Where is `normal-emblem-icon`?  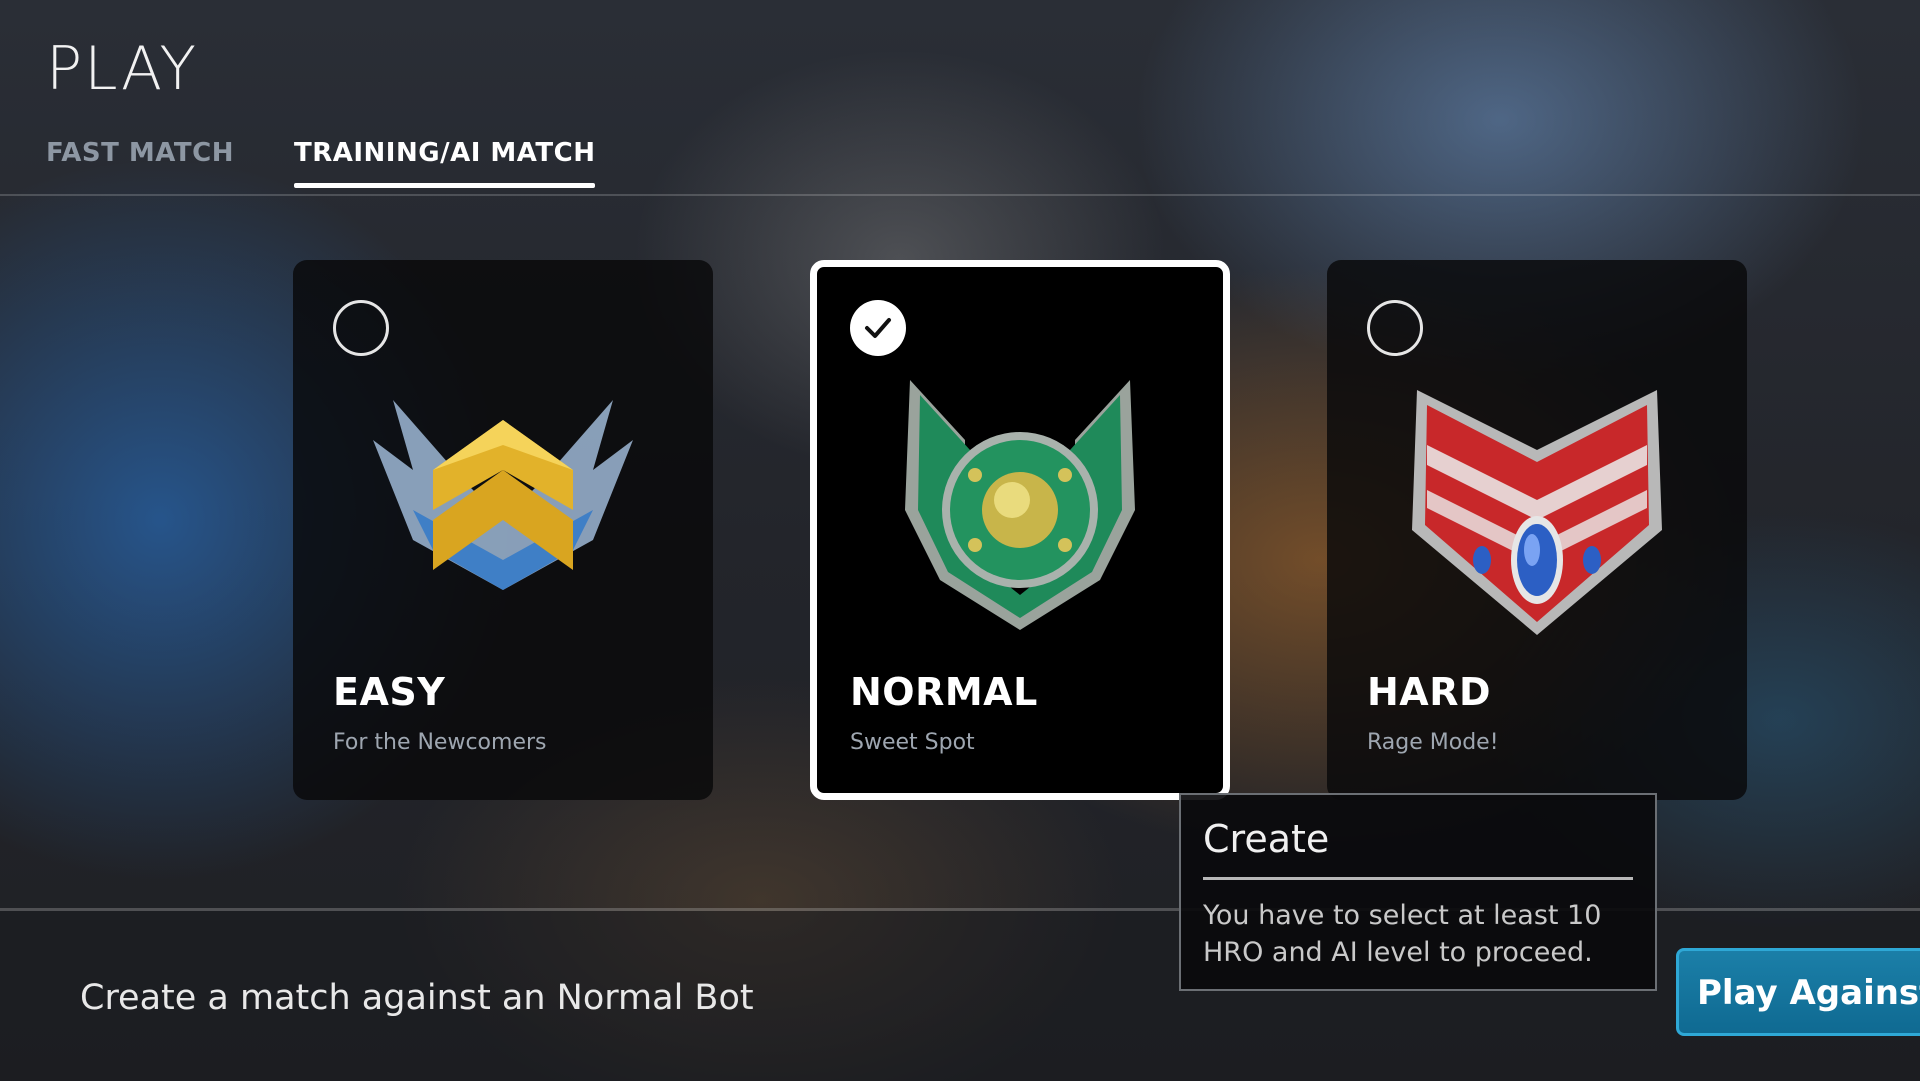
normal-emblem-icon is located at coordinates (1020, 505).